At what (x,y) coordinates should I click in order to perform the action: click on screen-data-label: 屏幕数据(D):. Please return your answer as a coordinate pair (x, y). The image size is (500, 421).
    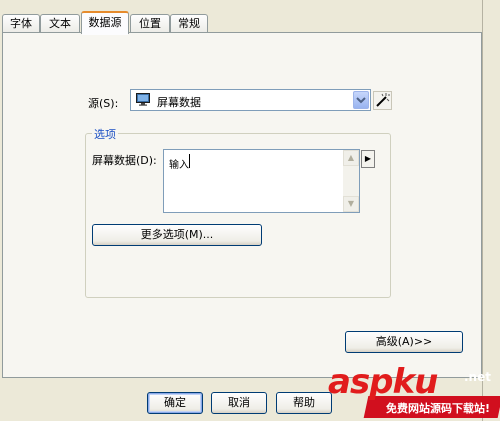
    Looking at the image, I should click on (124, 160).